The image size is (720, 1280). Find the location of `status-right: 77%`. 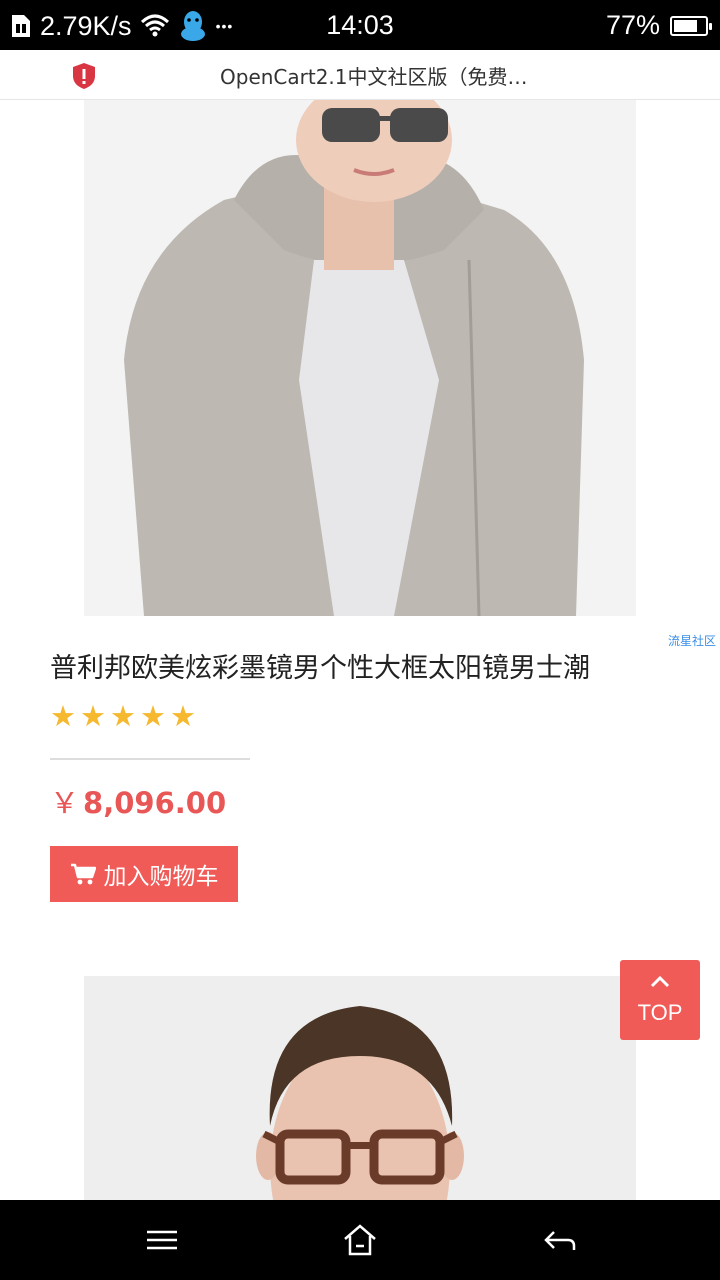

status-right: 77% is located at coordinates (658, 25).